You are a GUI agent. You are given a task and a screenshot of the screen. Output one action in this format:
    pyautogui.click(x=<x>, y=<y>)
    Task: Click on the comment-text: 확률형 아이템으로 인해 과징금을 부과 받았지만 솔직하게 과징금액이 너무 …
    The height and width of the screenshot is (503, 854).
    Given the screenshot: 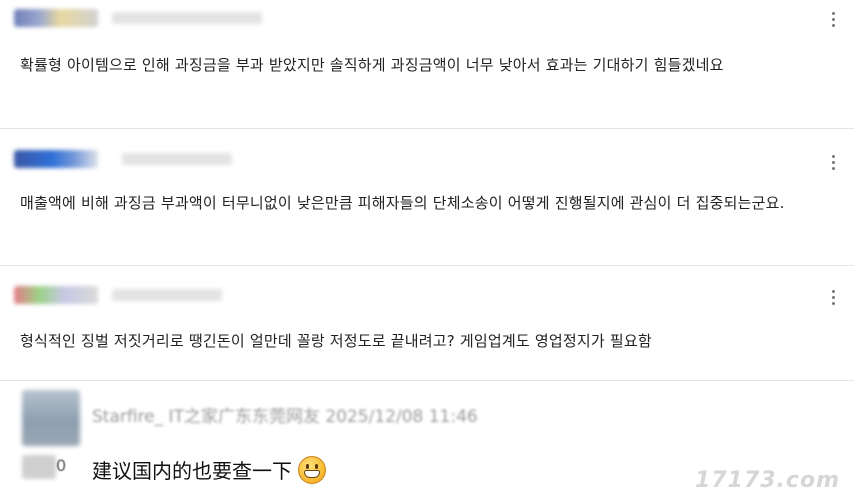 What is the action you would take?
    pyautogui.click(x=372, y=65)
    